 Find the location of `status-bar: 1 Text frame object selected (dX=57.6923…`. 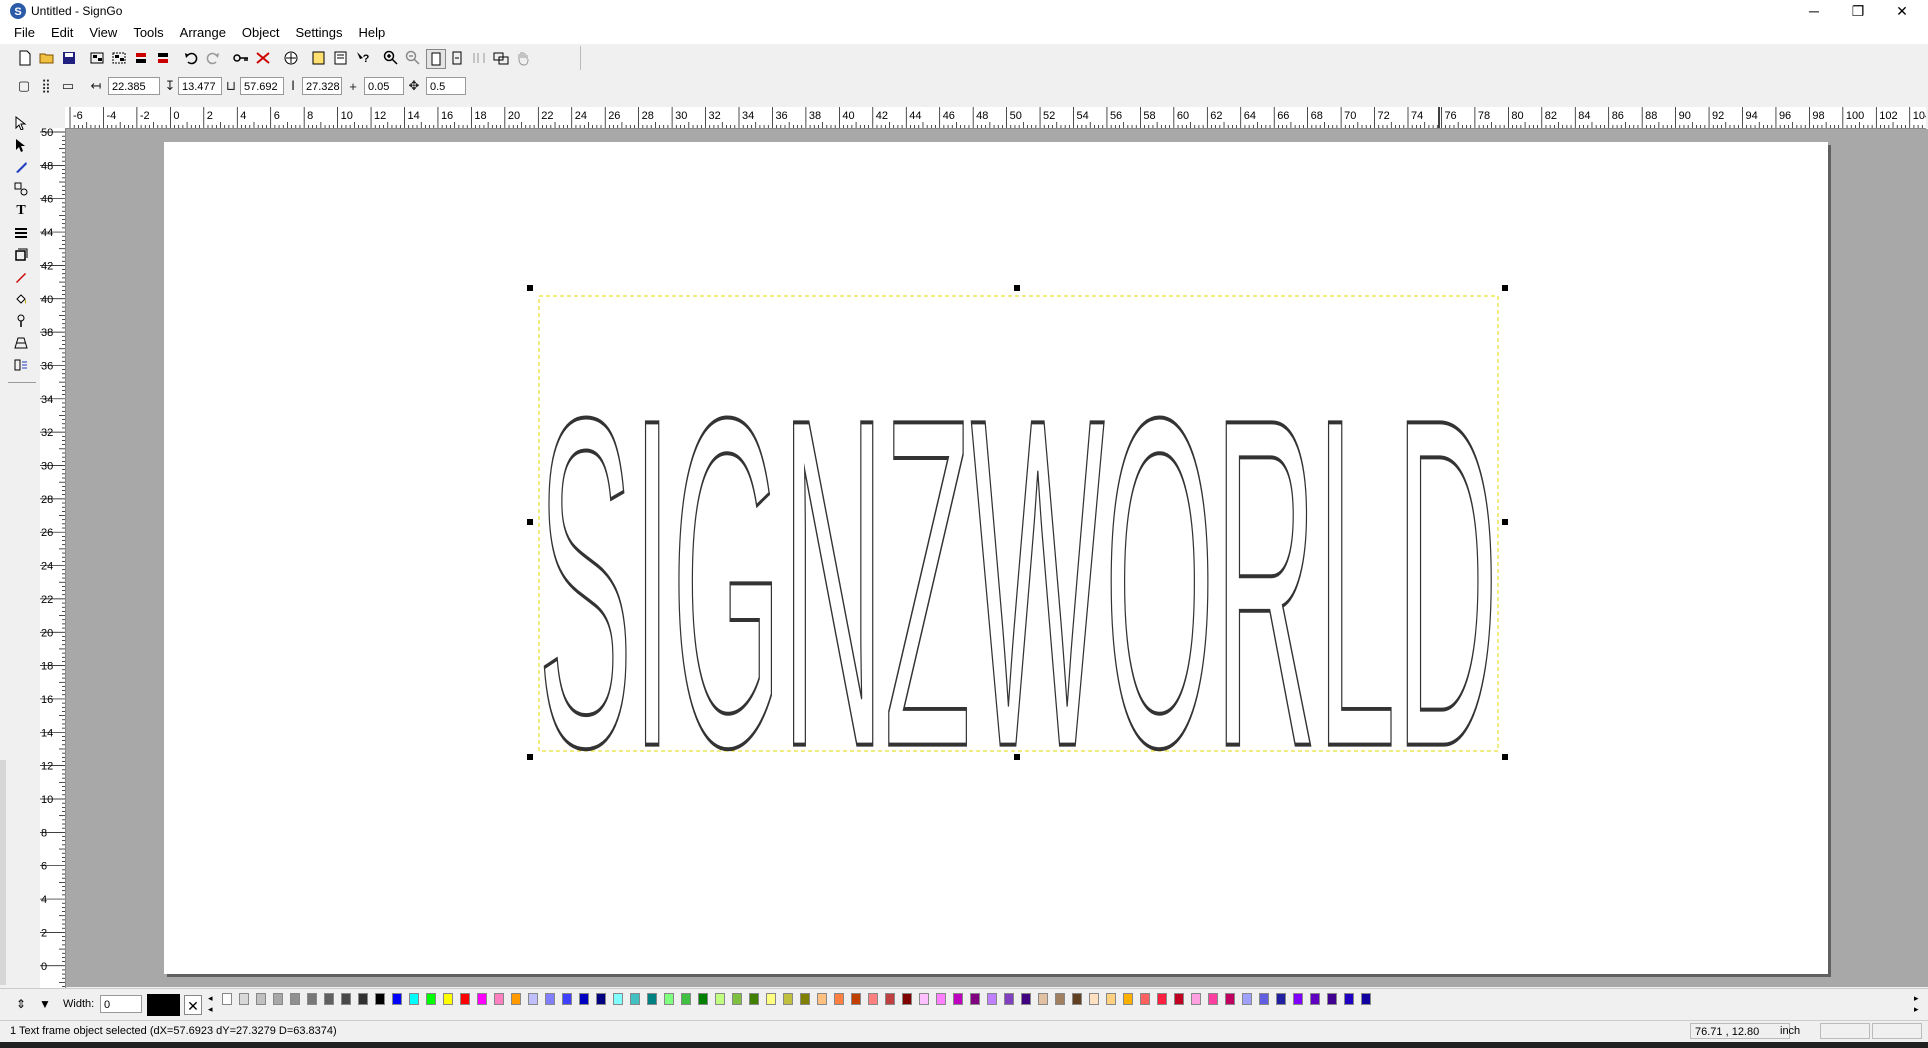

status-bar: 1 Text frame object selected (dX=57.6923… is located at coordinates (964, 1031).